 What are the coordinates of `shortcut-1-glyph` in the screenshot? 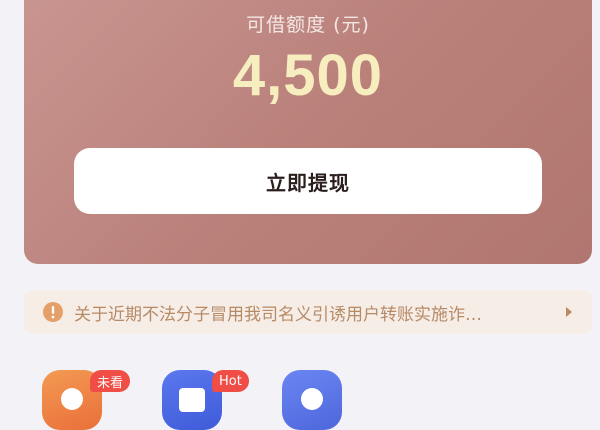 It's located at (72, 399).